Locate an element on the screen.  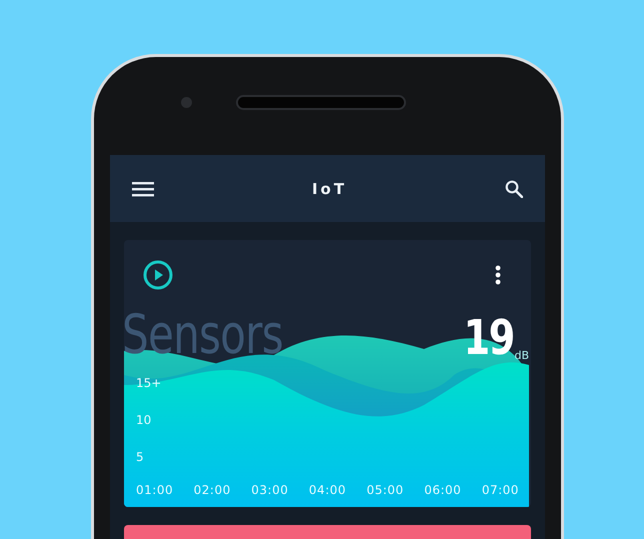
search-icon is located at coordinates (514, 189).